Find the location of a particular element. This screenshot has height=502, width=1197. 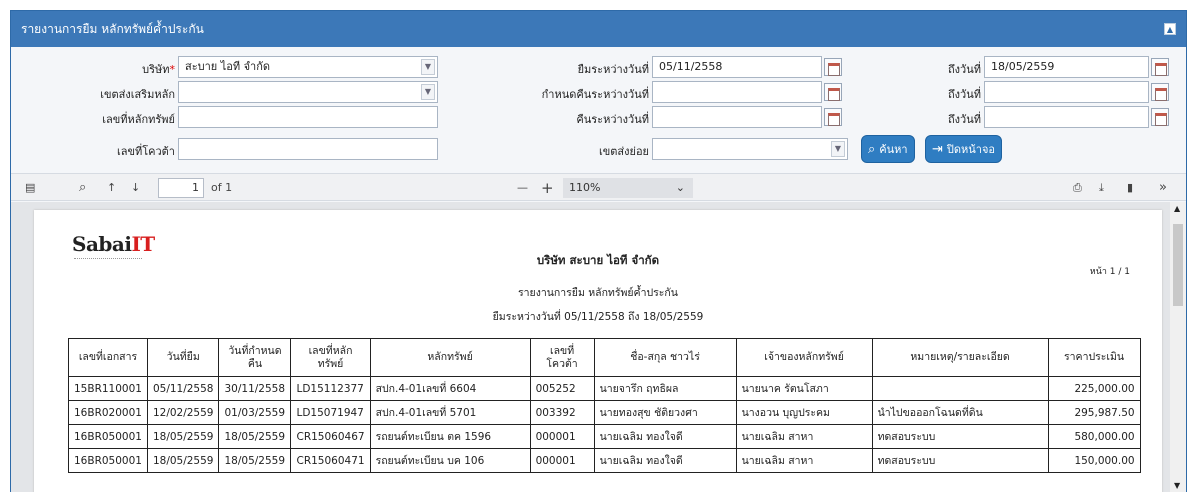

cell: รถยนต์ทะเบียน ตค 1596 is located at coordinates (450, 436).